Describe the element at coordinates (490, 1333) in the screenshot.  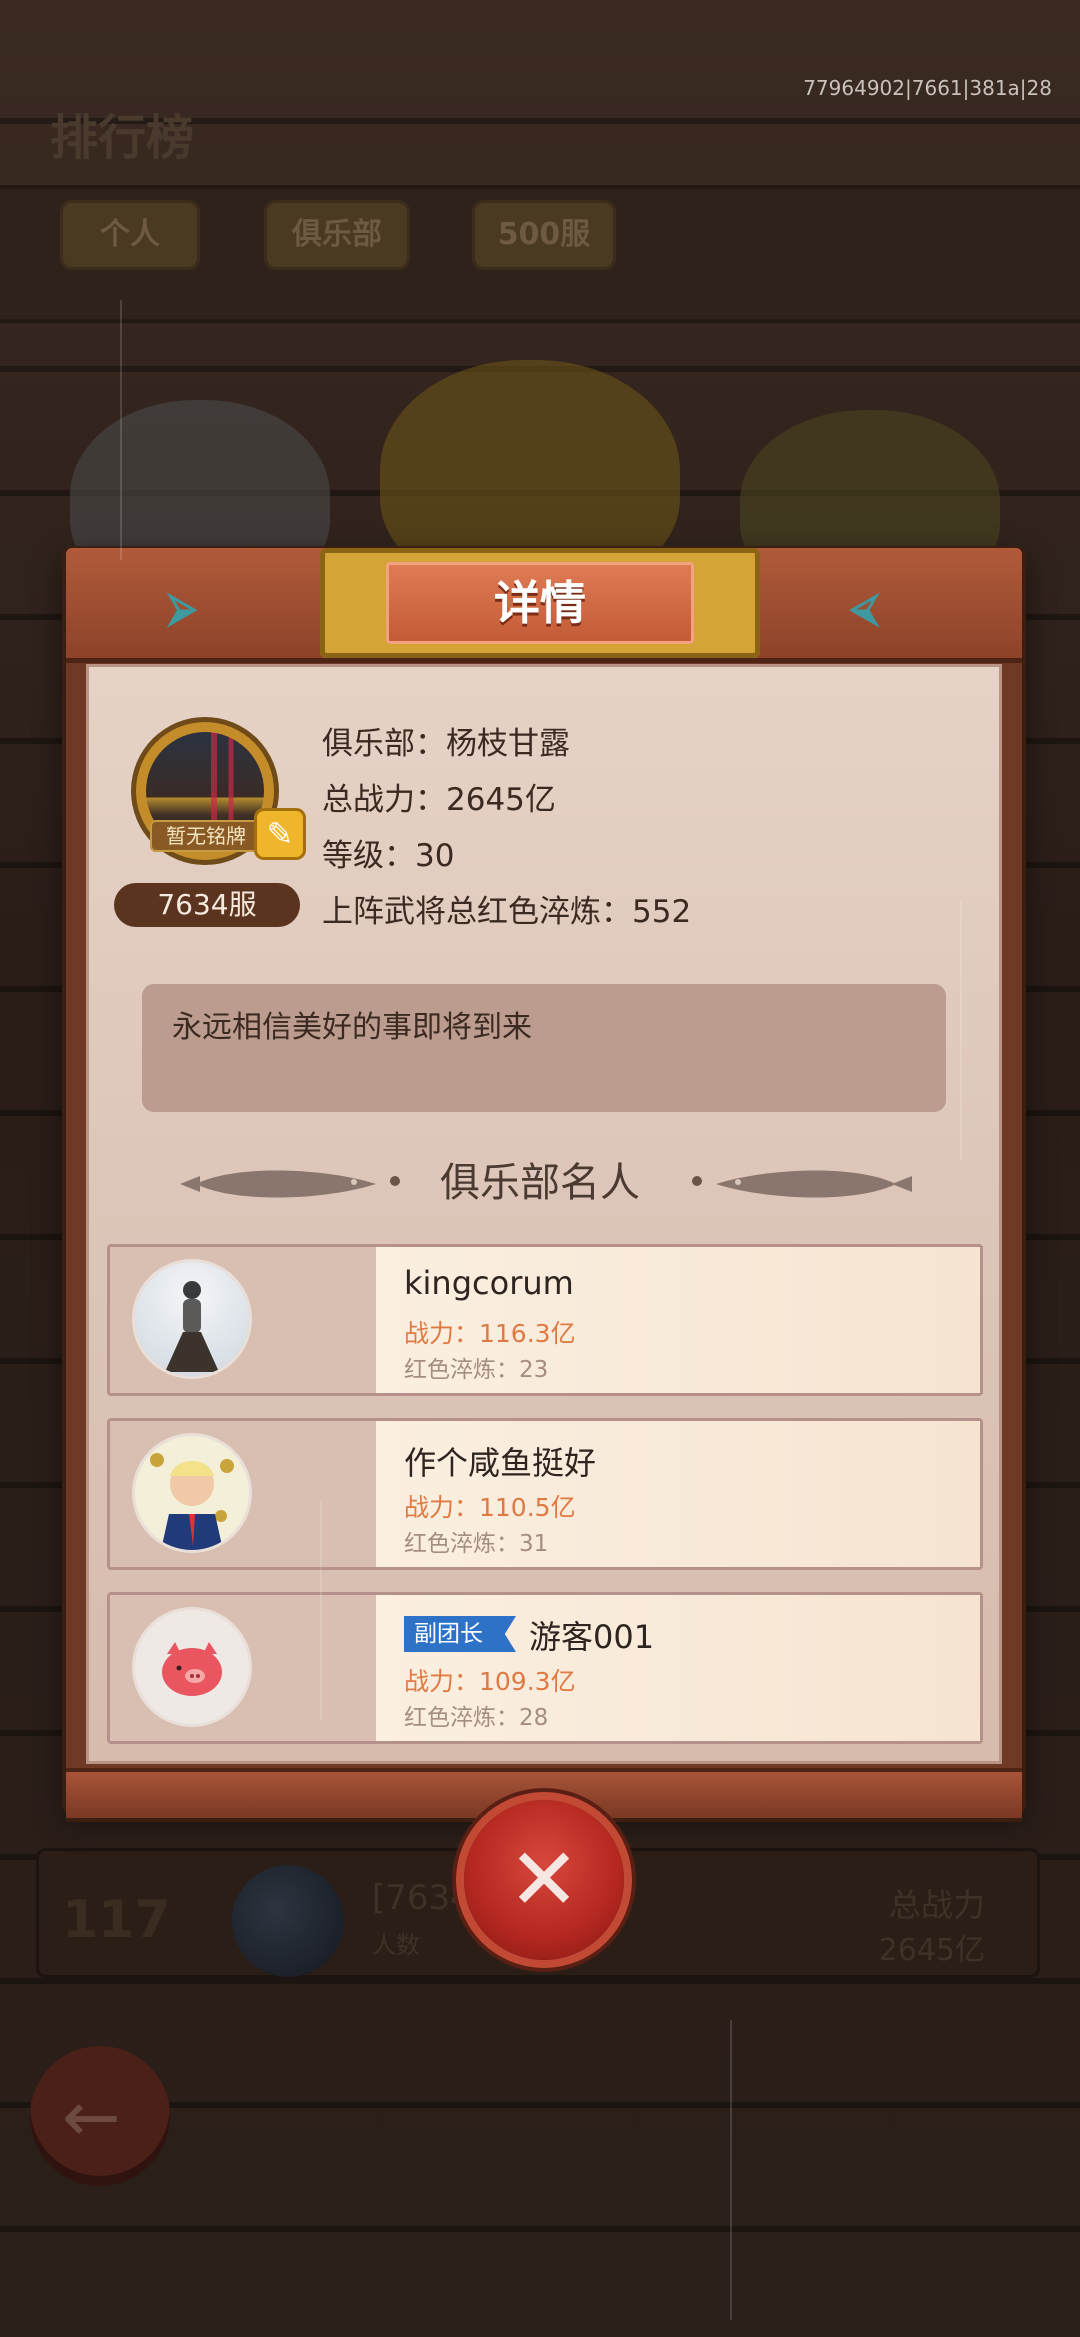
I see `member-power: 战力：116.3亿` at that location.